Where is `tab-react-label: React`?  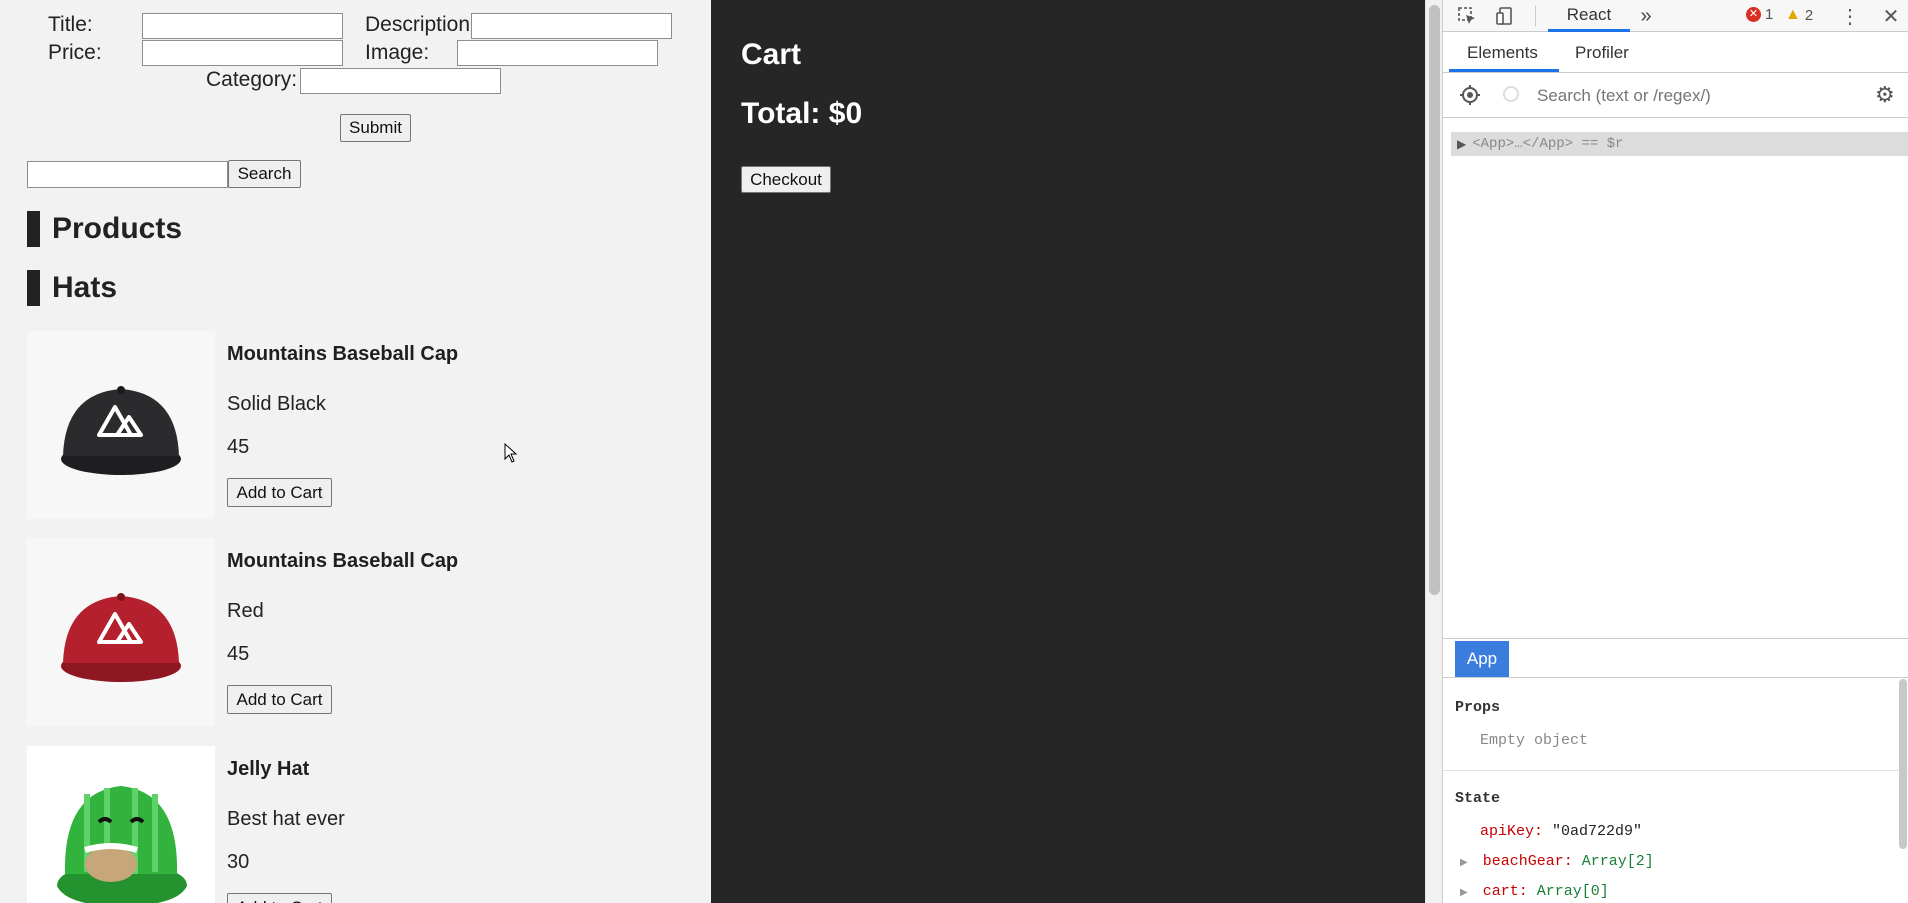 tab-react-label: React is located at coordinates (1589, 14).